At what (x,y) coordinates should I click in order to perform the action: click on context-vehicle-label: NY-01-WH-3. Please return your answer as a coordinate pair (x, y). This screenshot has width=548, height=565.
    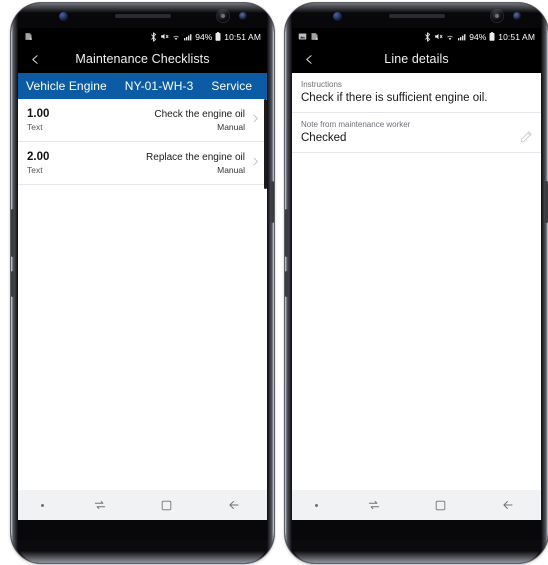
    Looking at the image, I should click on (159, 86).